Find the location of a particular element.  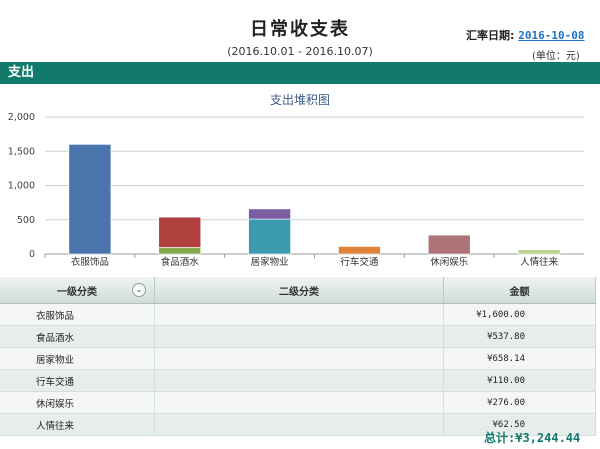

header-cell: 金额 is located at coordinates (519, 290).